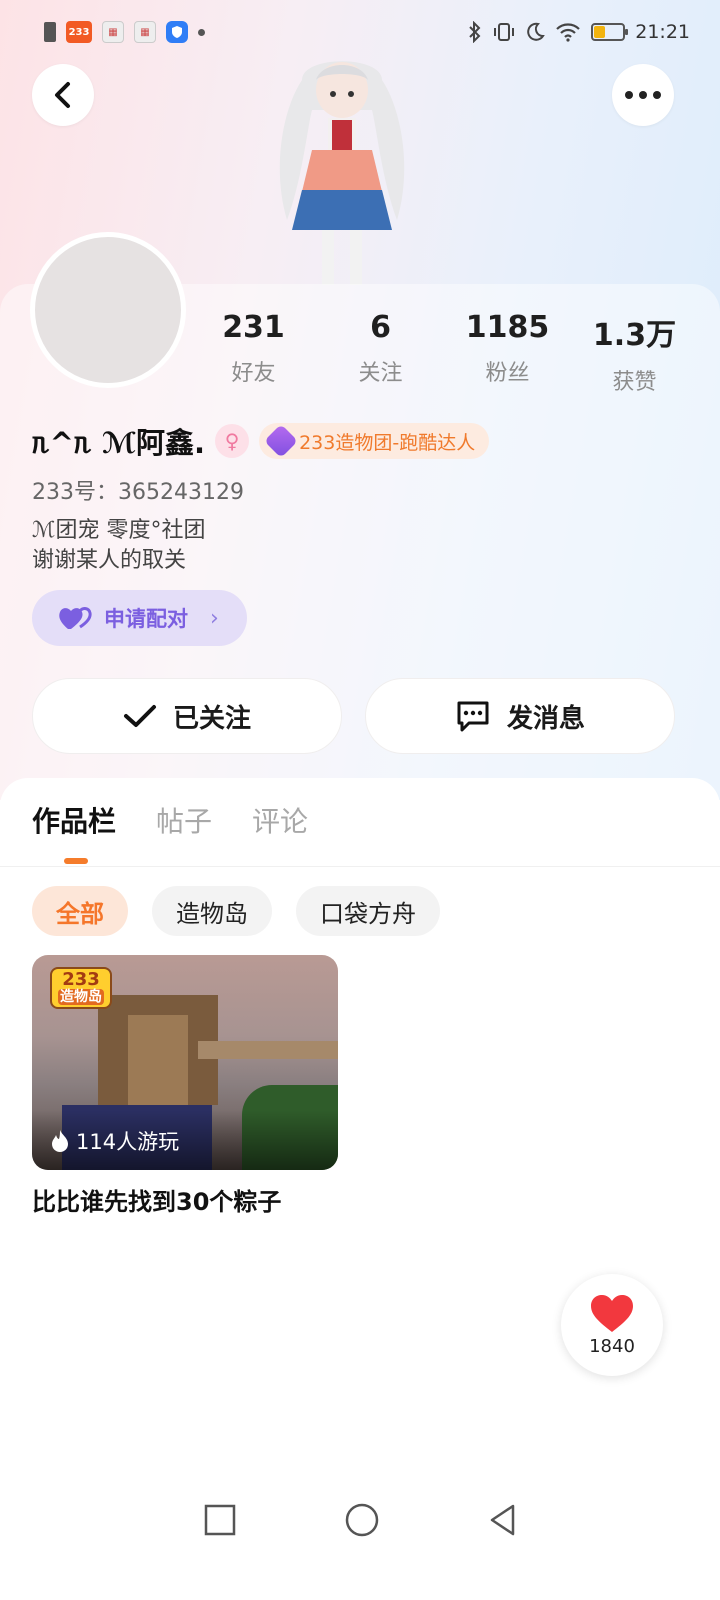 The height and width of the screenshot is (1600, 720). What do you see at coordinates (612, 1346) in the screenshot?
I see `like-count: 1840` at bounding box center [612, 1346].